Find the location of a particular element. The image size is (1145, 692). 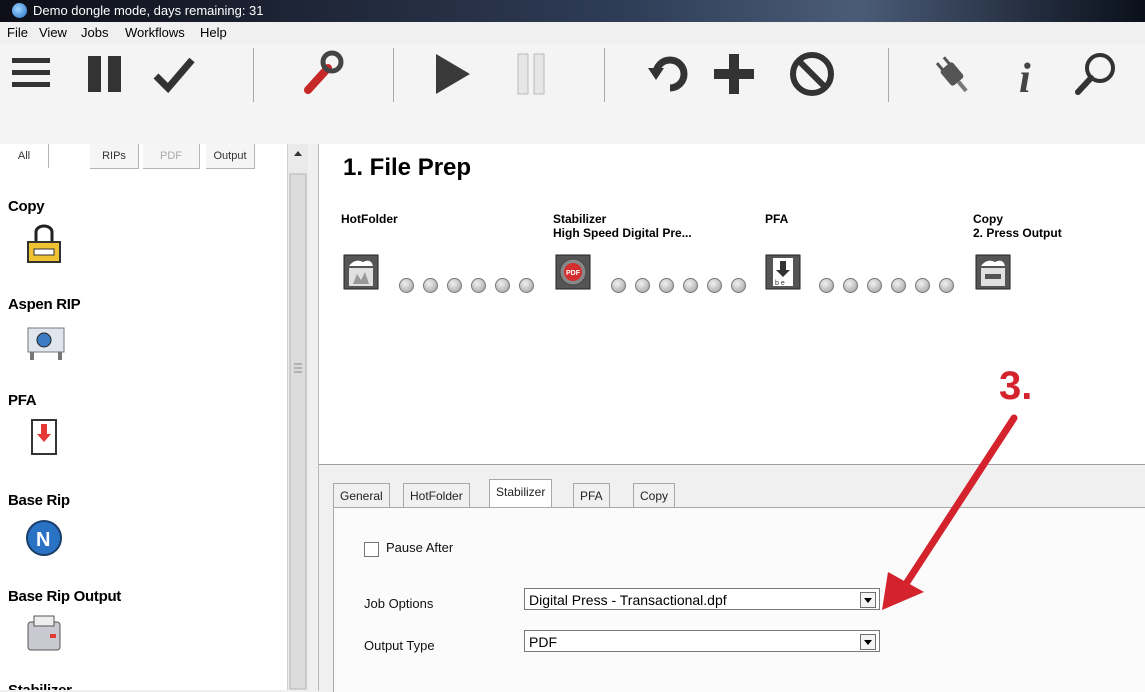

menu-lines-icon is located at coordinates (32, 74).